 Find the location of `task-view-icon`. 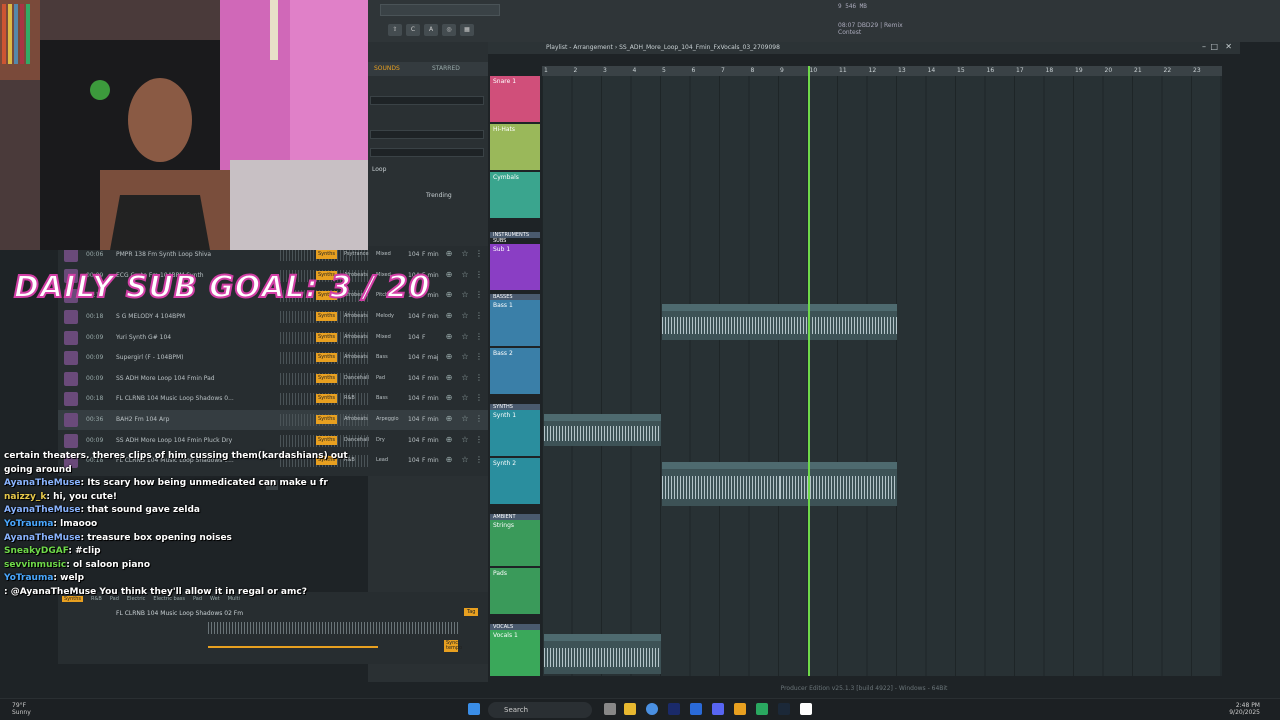

task-view-icon is located at coordinates (610, 709).